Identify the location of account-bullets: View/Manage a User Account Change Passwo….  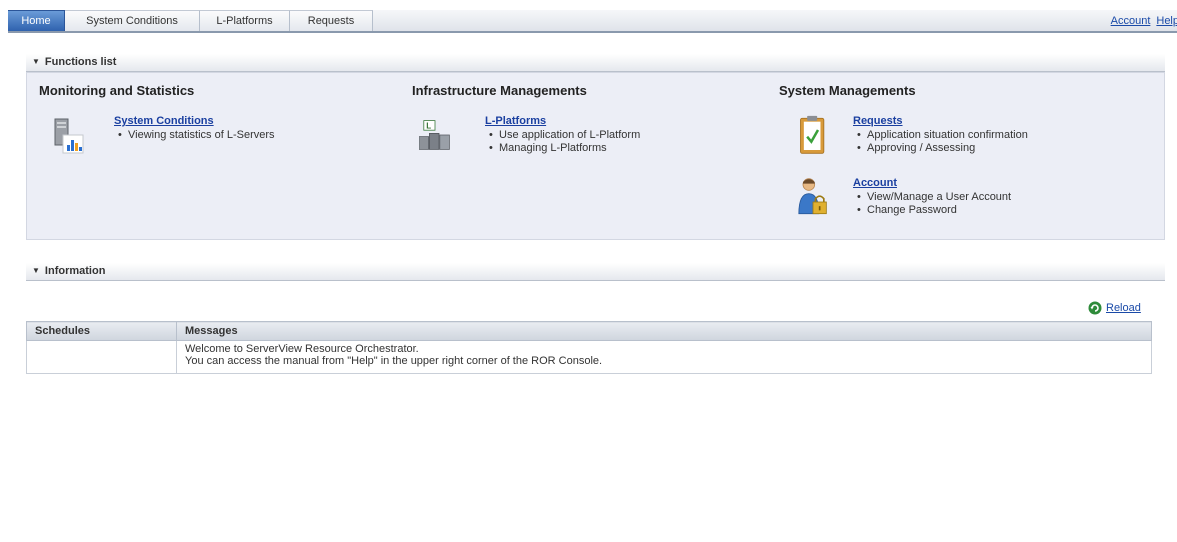
(932, 204).